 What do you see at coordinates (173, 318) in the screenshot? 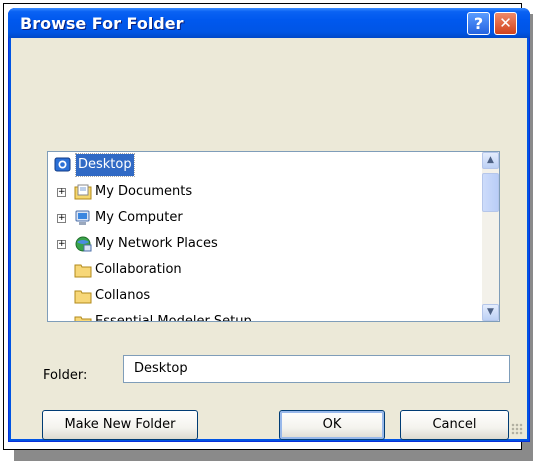
I see `tree-item-label: Essential Modeler Setup` at bounding box center [173, 318].